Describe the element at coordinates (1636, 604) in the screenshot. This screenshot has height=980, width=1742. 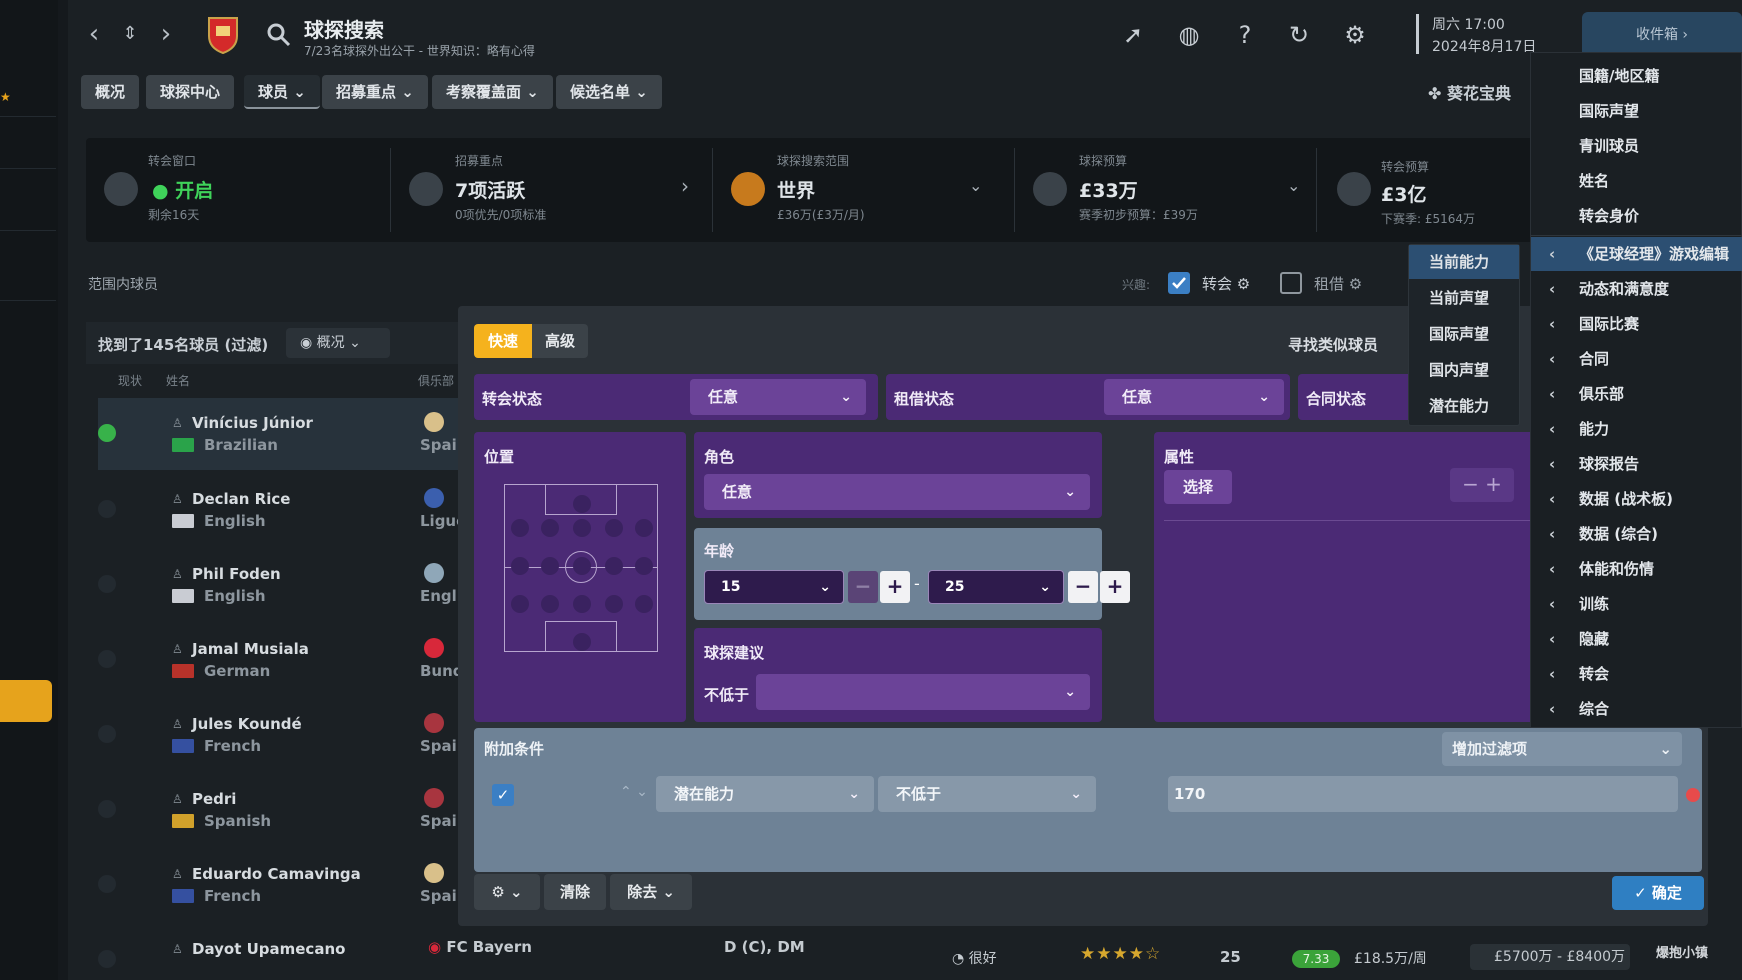
I see `submenu-item: ‹ 训练` at that location.